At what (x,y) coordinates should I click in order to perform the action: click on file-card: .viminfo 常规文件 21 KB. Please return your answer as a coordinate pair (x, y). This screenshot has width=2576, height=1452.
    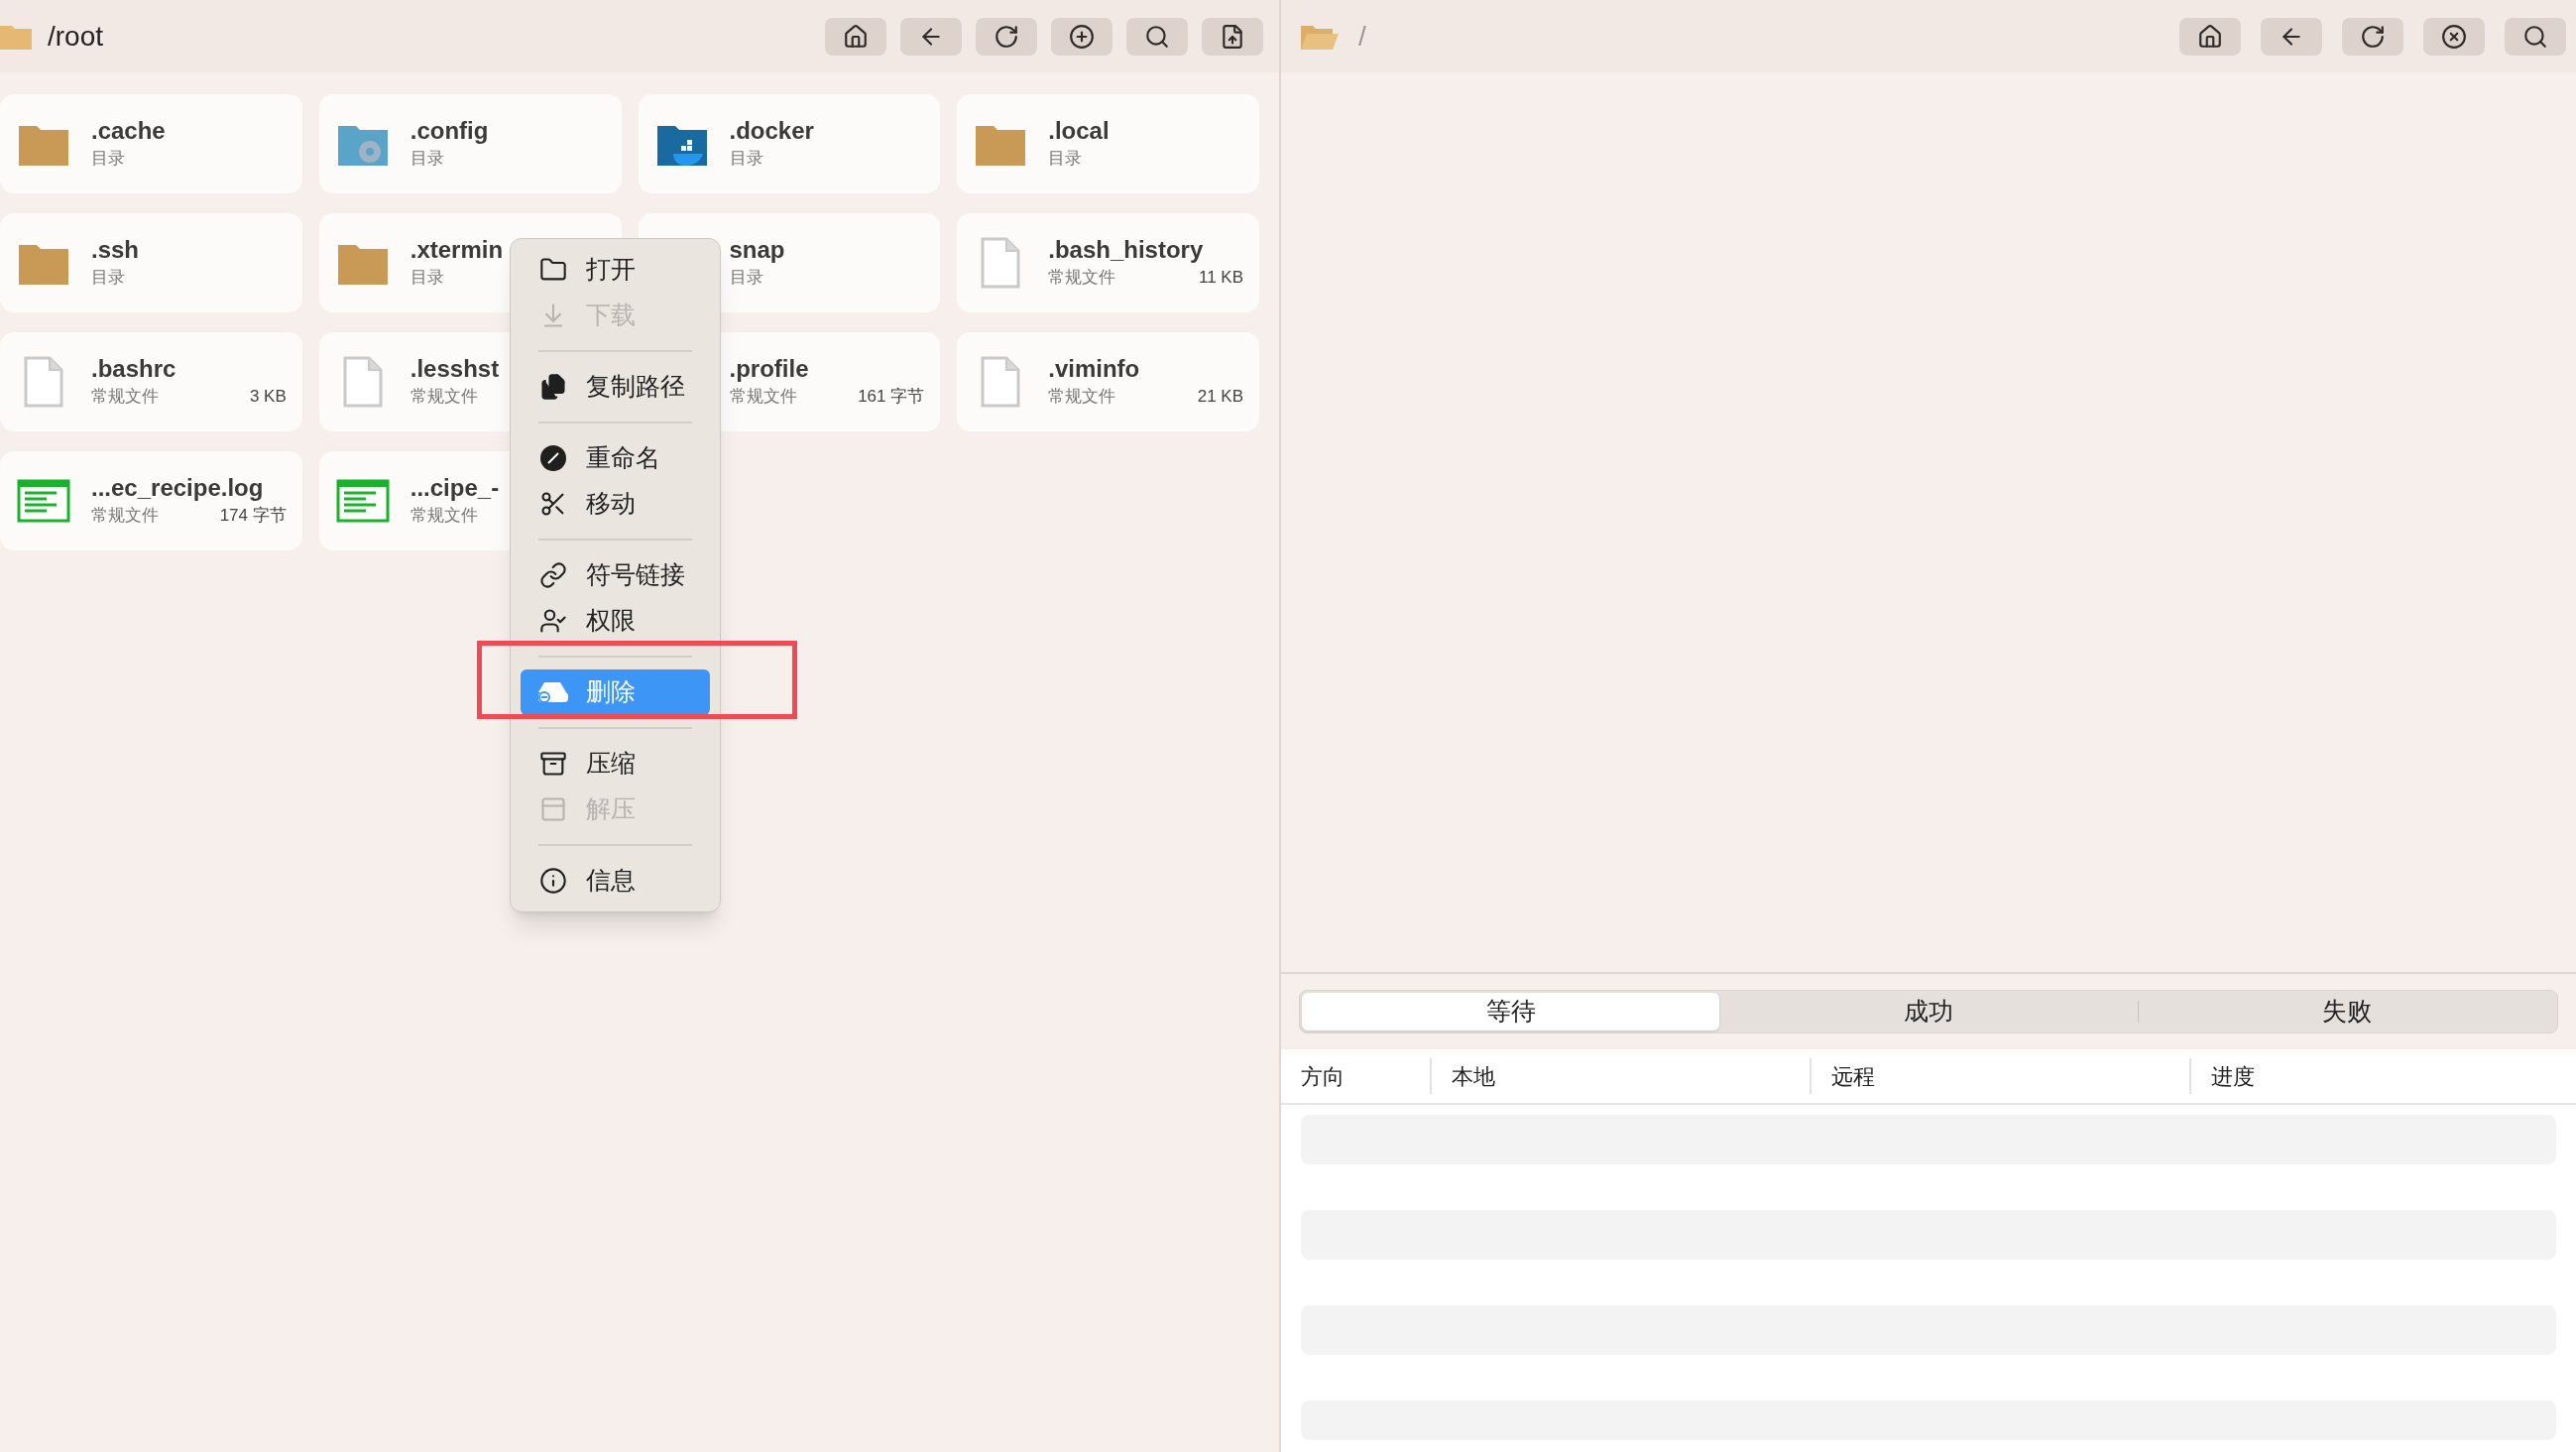
    Looking at the image, I should click on (1108, 381).